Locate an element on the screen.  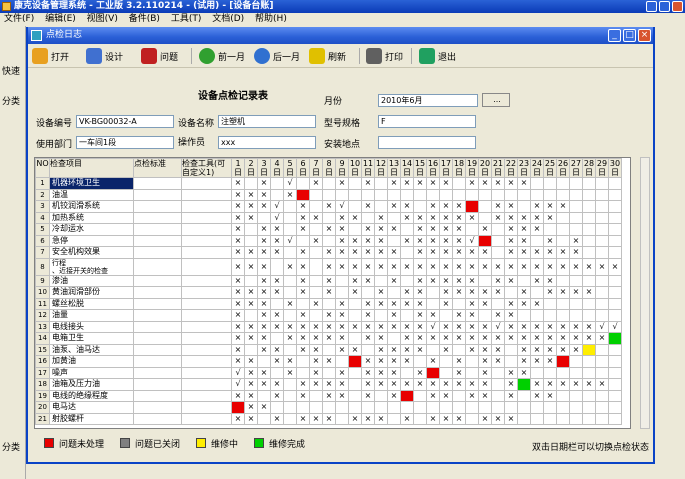
table-row: 9 渗油 × × × × × × × × × × × × × × × × × is located at coordinates (328, 280).